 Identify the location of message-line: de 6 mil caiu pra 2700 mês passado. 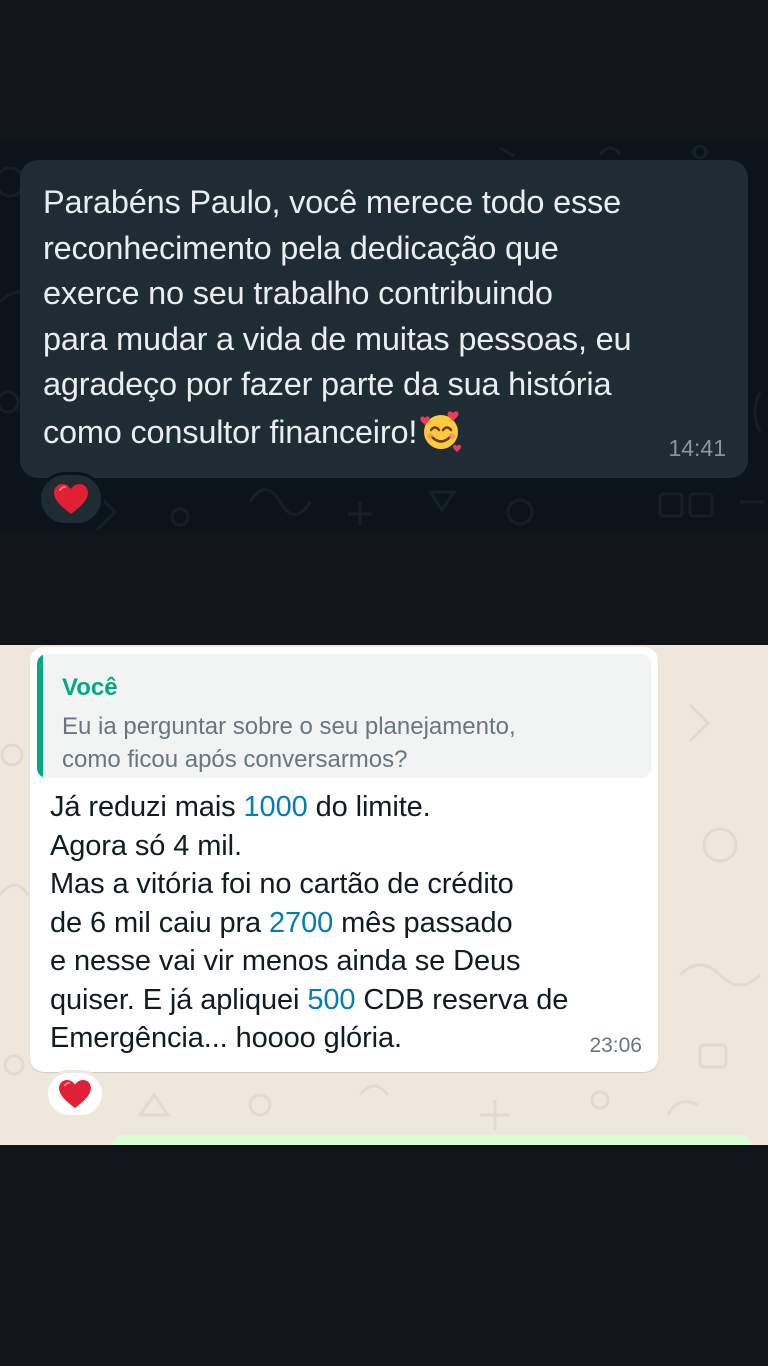
(281, 922).